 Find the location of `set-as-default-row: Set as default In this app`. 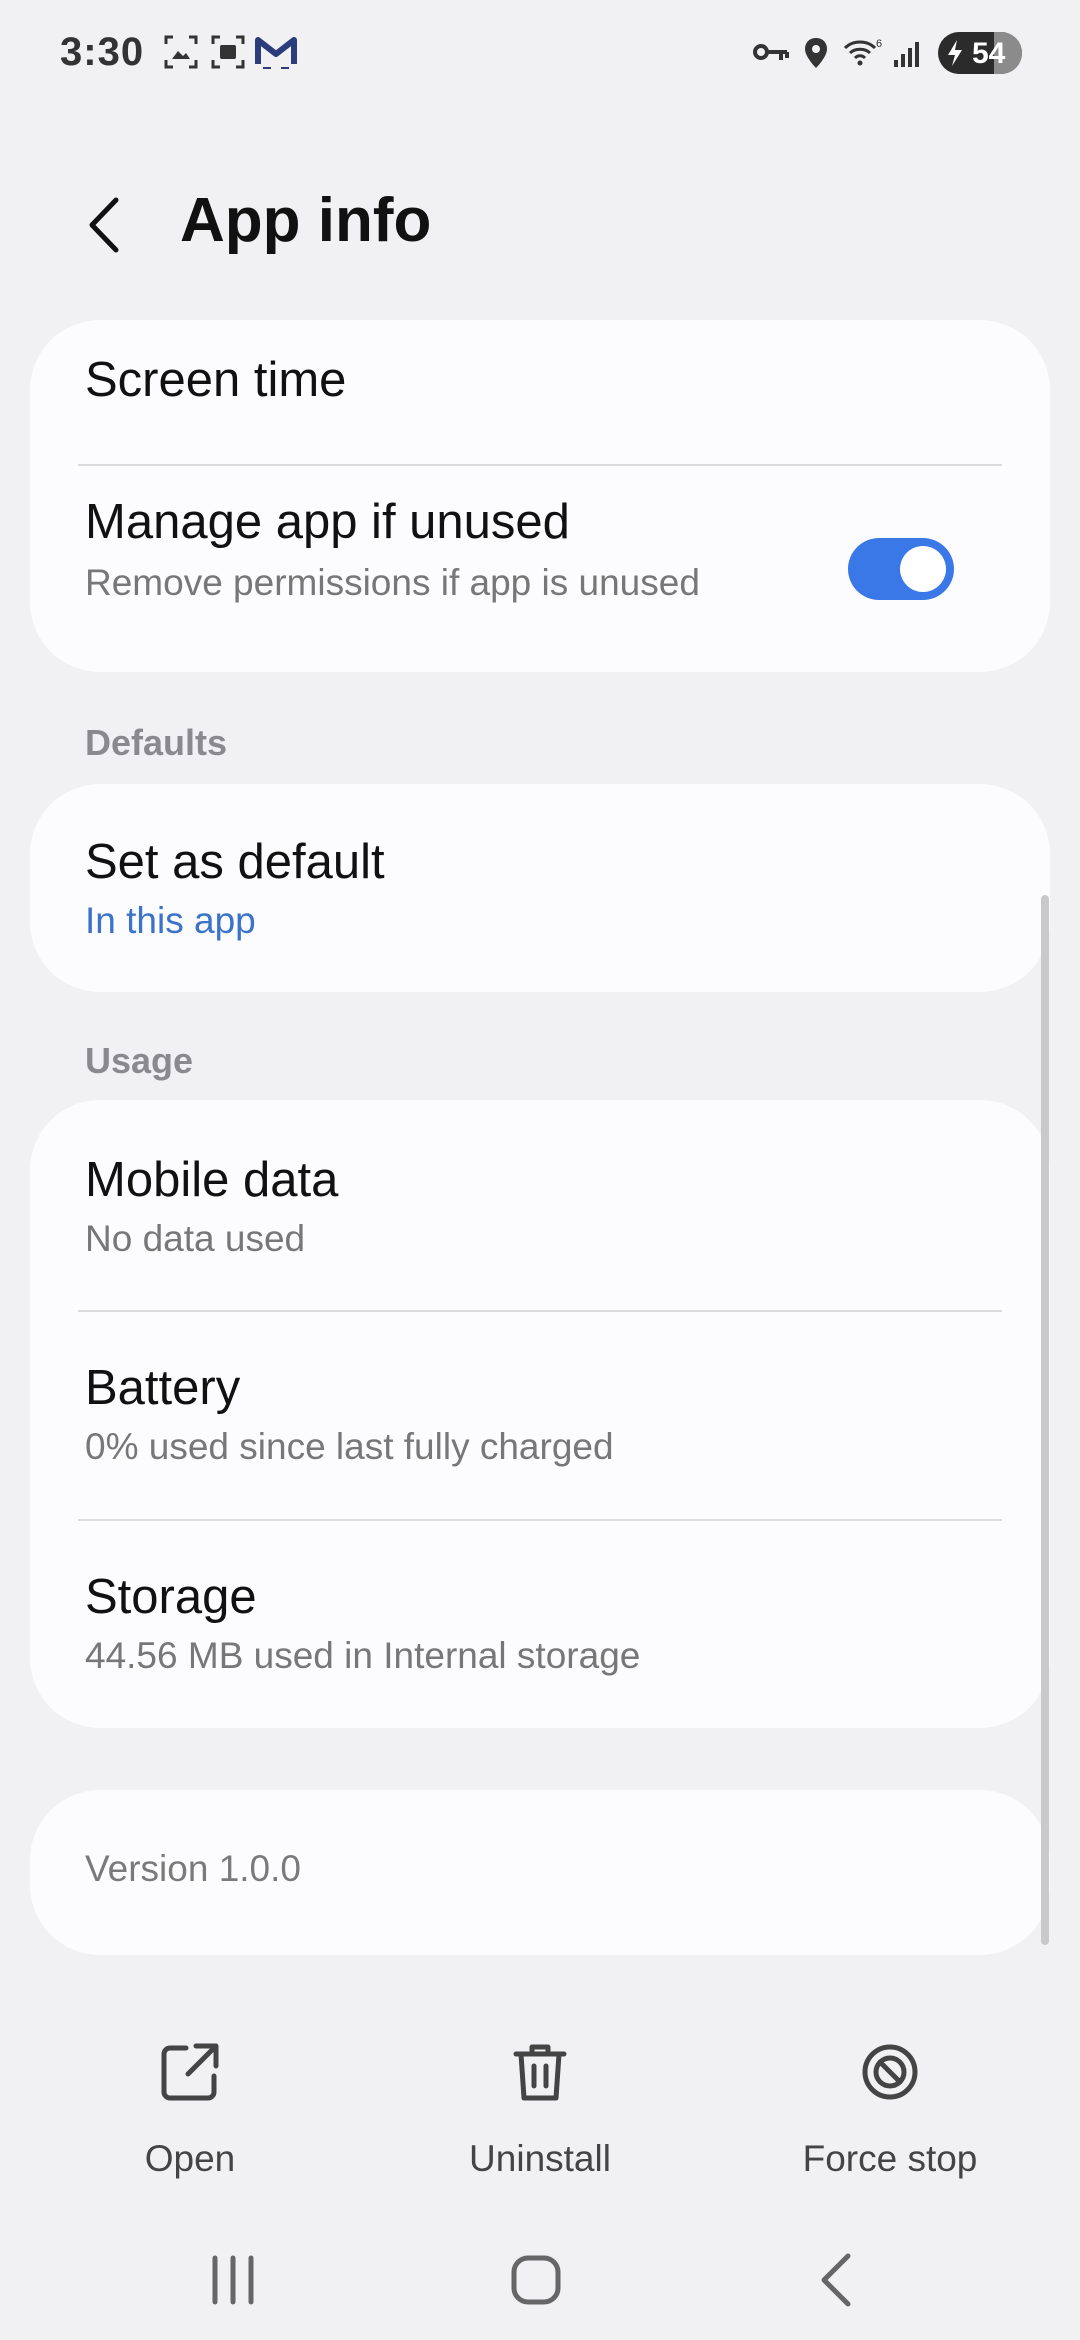

set-as-default-row: Set as default In this app is located at coordinates (540, 888).